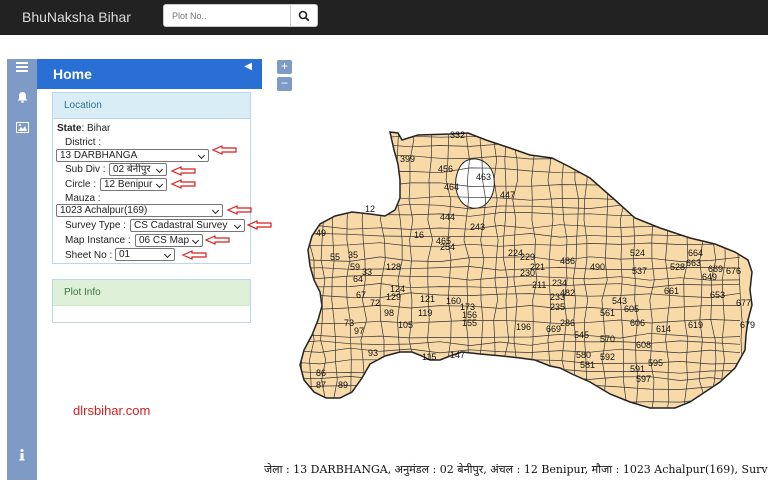 This screenshot has height=486, width=768. What do you see at coordinates (373, 353) in the screenshot?
I see `plot-number-label: 93` at bounding box center [373, 353].